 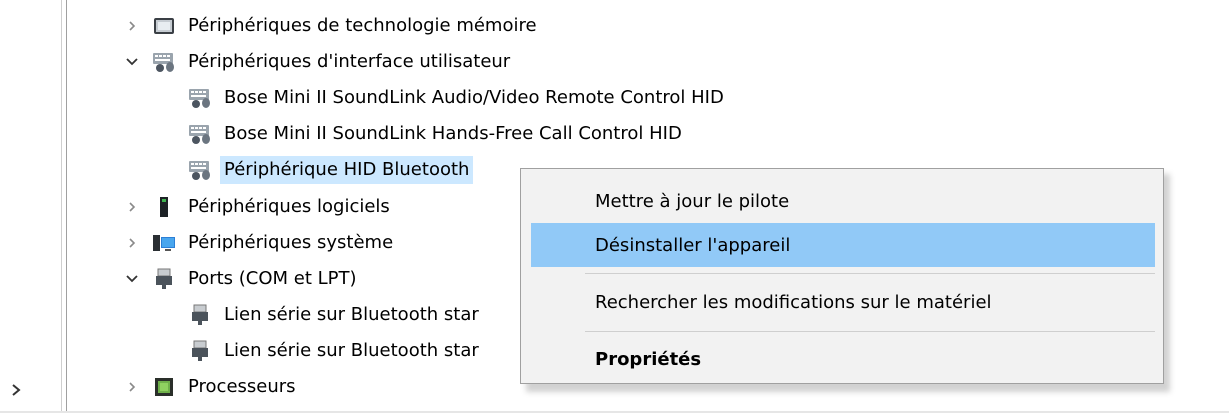 I want to click on pane-divider-dark, so click(x=66, y=206).